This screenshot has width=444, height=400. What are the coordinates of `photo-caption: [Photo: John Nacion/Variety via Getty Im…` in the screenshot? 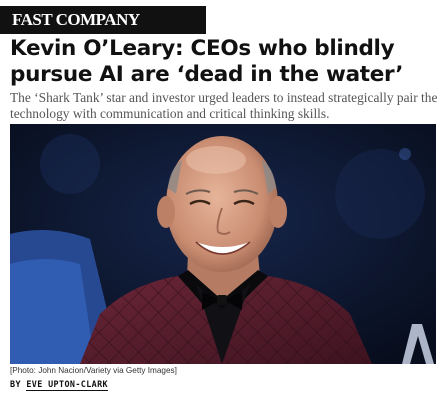 It's located at (93, 370).